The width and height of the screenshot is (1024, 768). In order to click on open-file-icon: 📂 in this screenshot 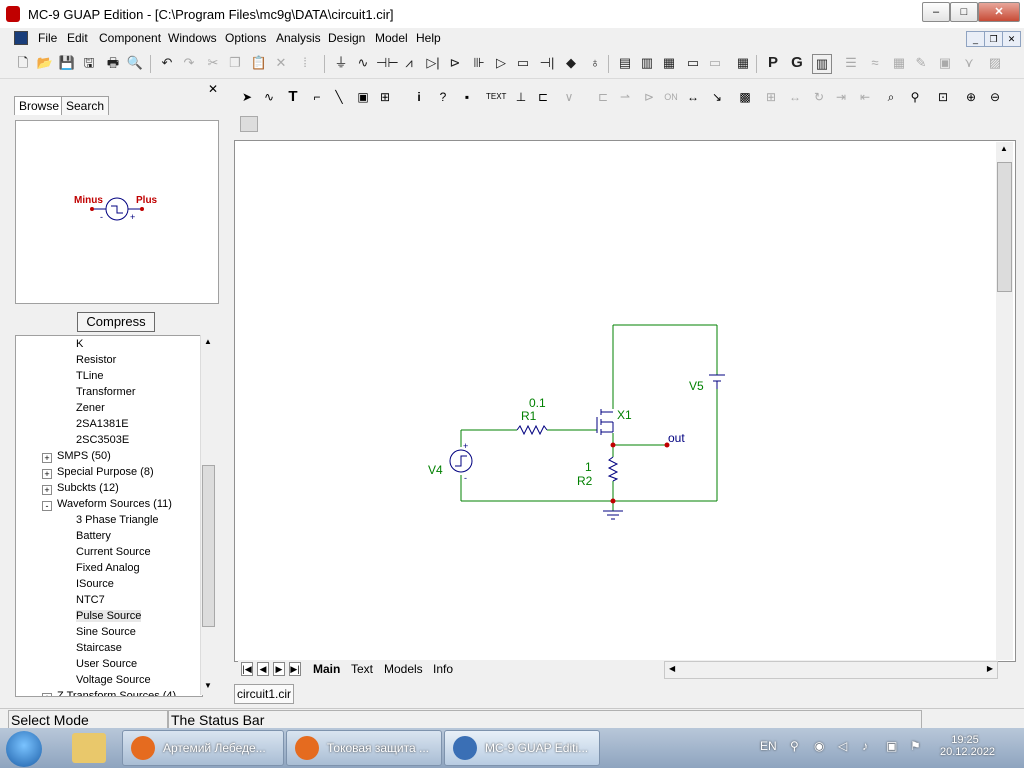, I will do `click(45, 63)`.